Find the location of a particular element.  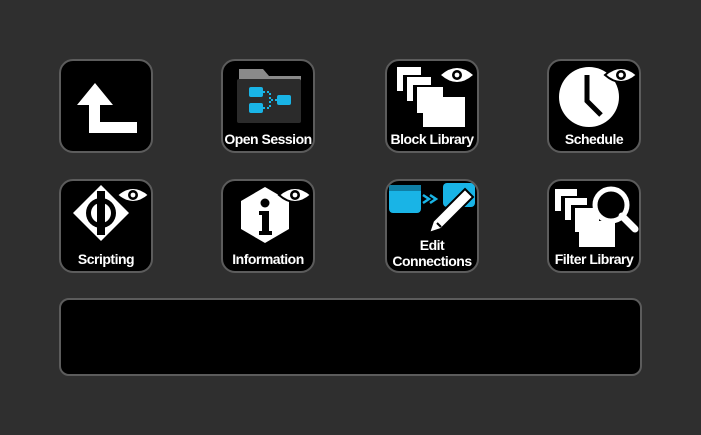

edit-connections-label: Edit Connections is located at coordinates (432, 253).